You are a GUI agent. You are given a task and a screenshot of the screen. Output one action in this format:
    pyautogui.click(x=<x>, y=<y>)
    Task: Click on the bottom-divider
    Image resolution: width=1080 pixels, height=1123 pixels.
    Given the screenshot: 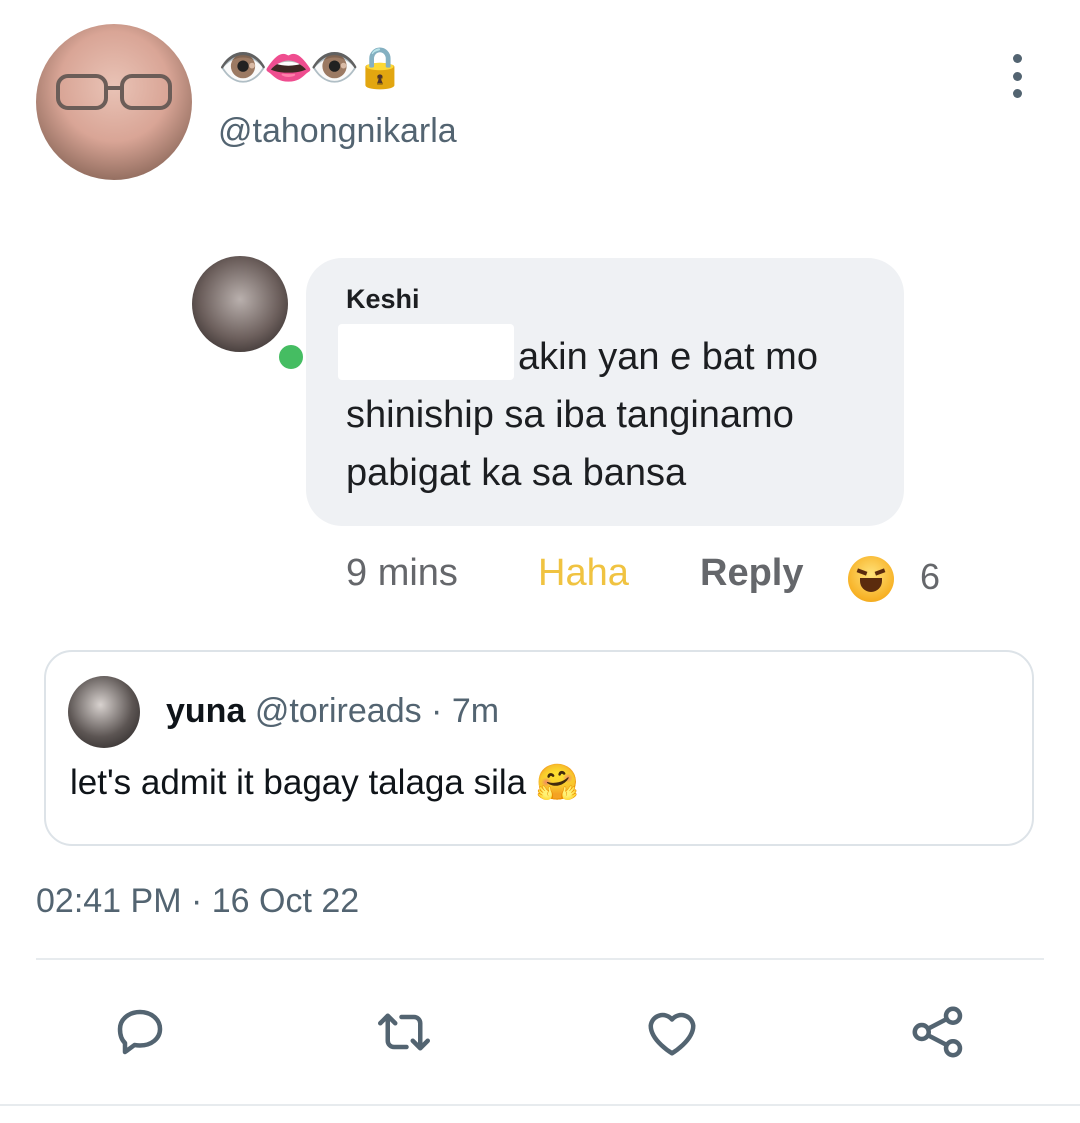 What is the action you would take?
    pyautogui.click(x=540, y=1105)
    